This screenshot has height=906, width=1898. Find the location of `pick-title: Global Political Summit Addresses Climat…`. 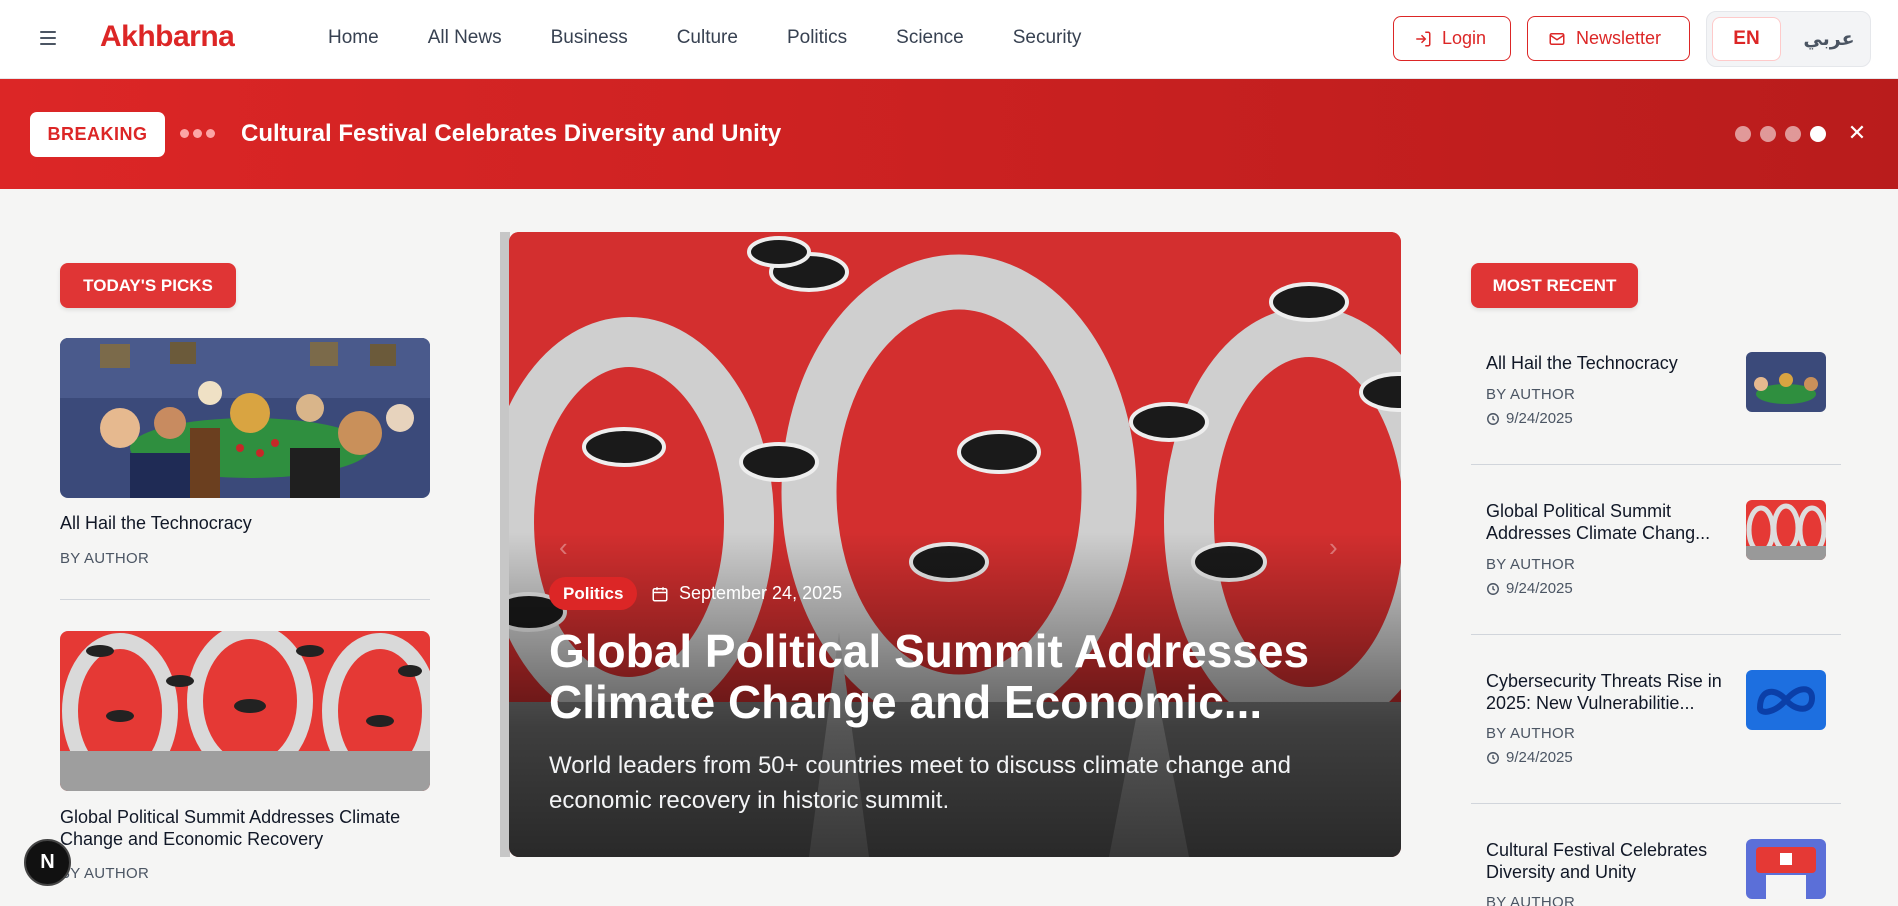

pick-title: Global Political Summit Addresses Climat… is located at coordinates (245, 828).